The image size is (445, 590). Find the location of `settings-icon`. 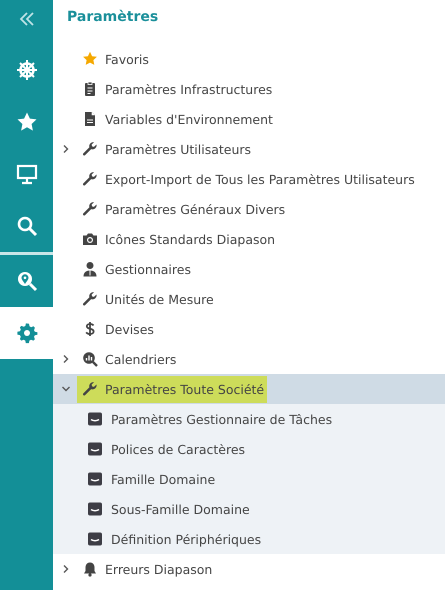

settings-icon is located at coordinates (27, 333).